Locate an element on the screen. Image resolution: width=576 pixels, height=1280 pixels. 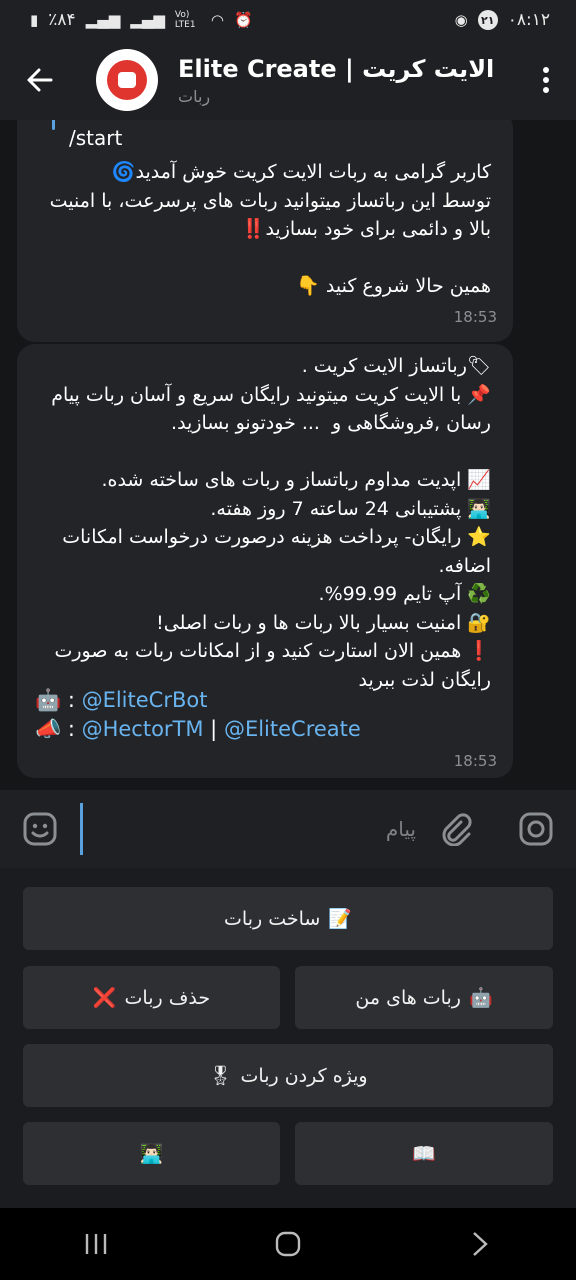
status-bar: ▮ ٪۸۴ ▂▄▆ ▂▄▆ Vo) LTE1 ◠ ⏰ ◉ ۲۱ ۰۸:۱۲ is located at coordinates (288, 20).